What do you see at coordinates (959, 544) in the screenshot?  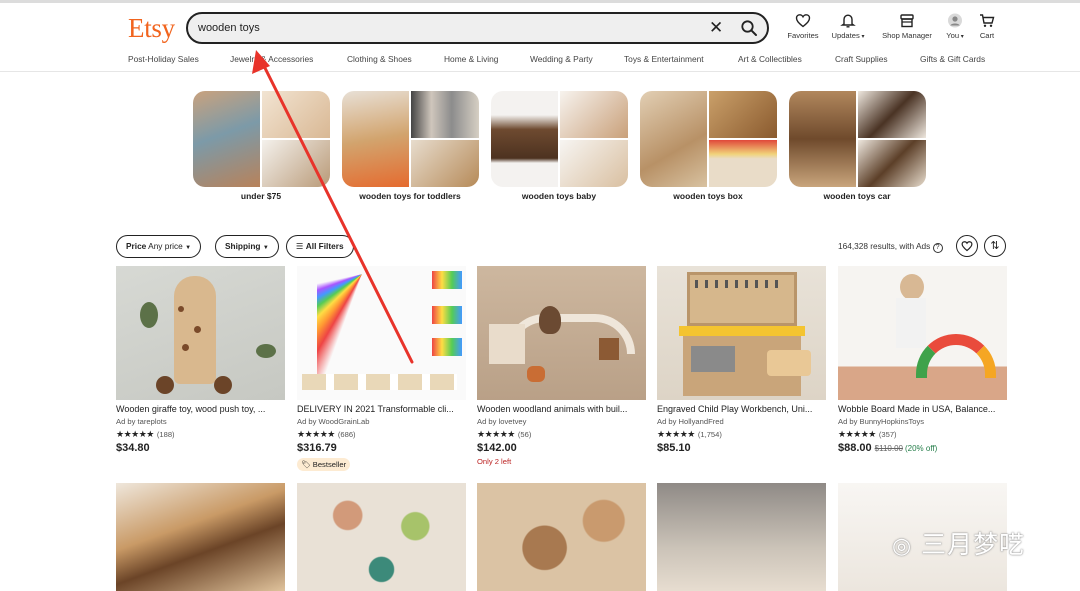 I see `watermark: ◎ 三月梦呓` at bounding box center [959, 544].